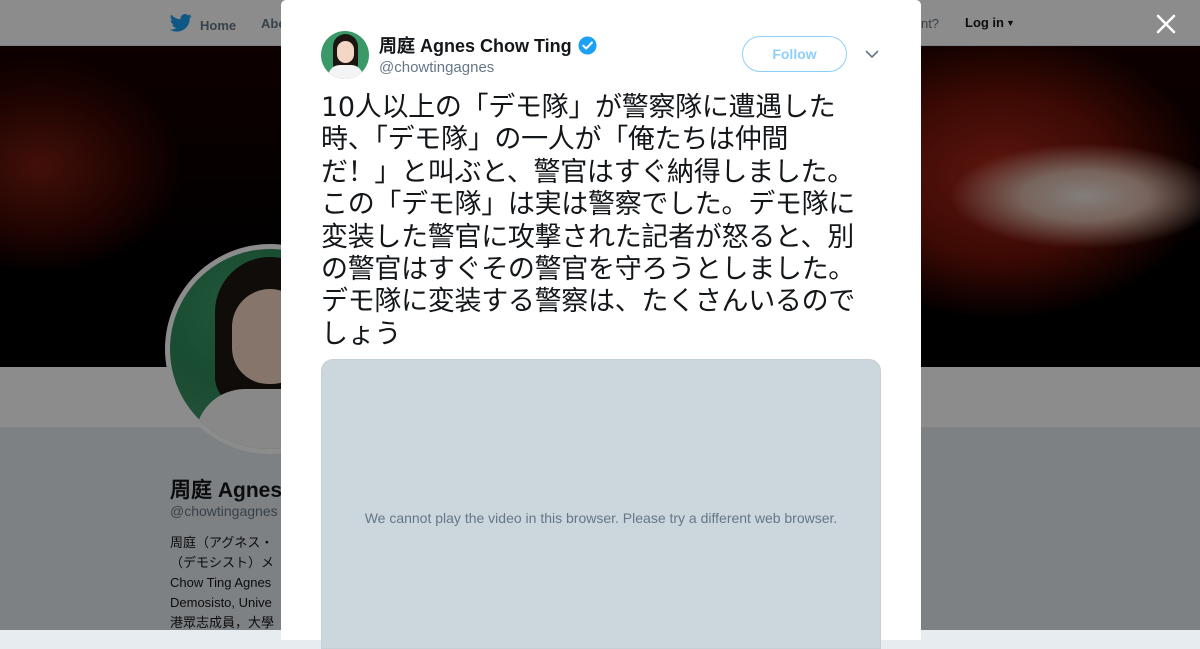 The height and width of the screenshot is (649, 1200). Describe the element at coordinates (1166, 29) in the screenshot. I see `close-icon` at that location.